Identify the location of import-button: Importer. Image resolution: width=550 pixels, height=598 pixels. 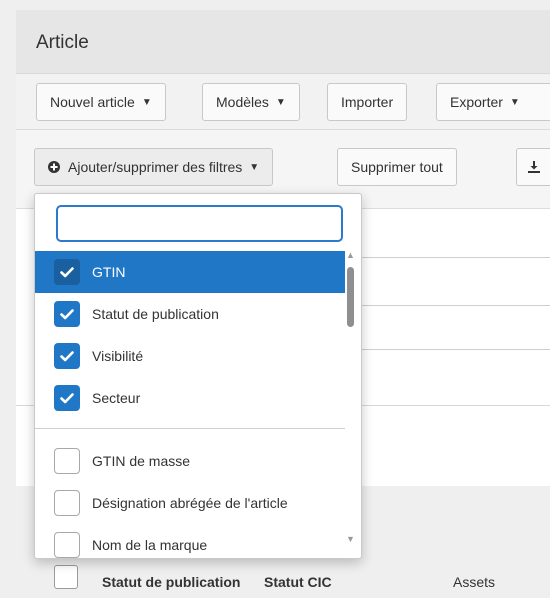
(367, 102).